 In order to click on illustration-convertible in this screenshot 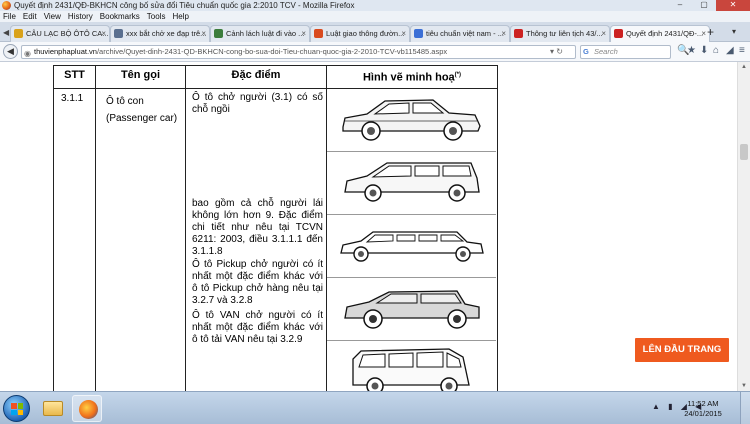, I will do `click(411, 309)`.